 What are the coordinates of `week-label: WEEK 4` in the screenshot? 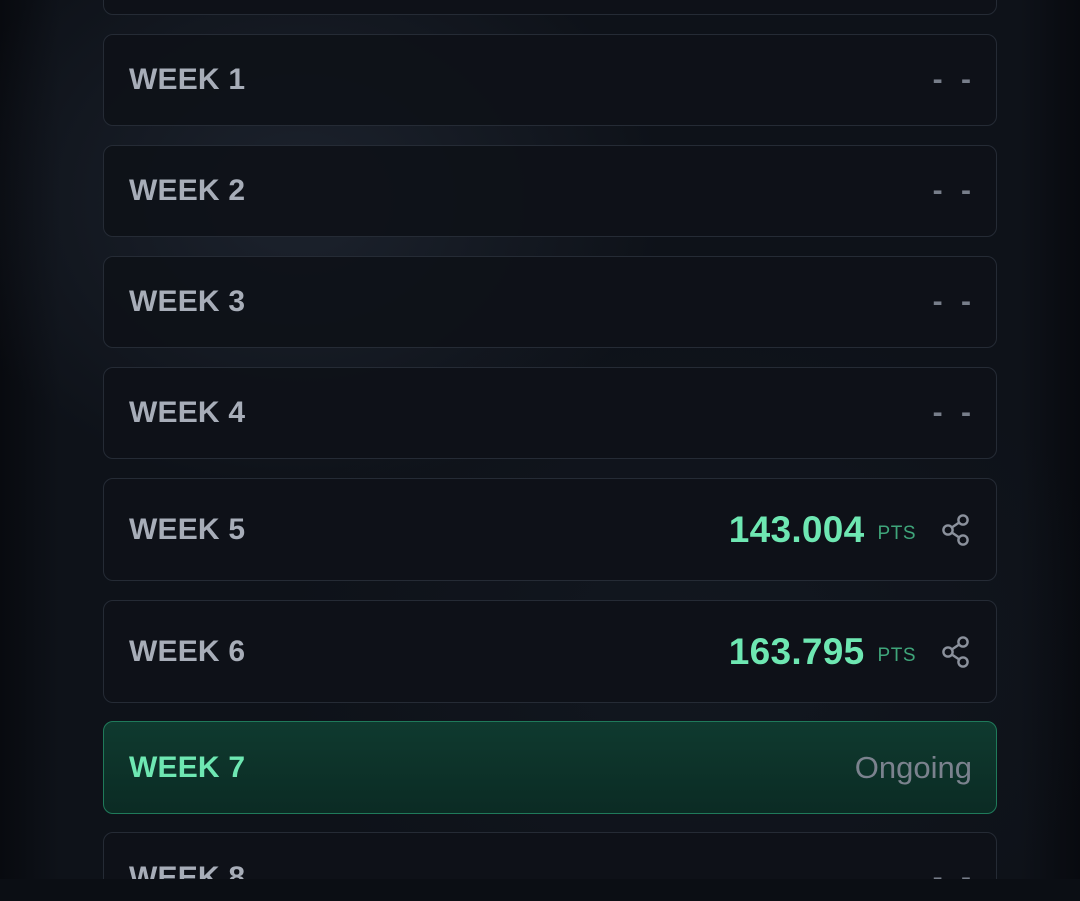 It's located at (187, 412).